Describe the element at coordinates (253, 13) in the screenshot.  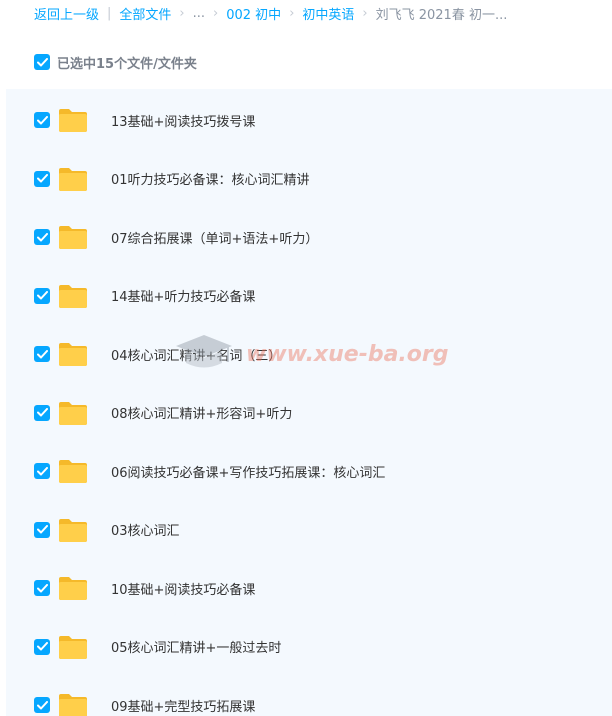
I see `breadcrumb-level1: 002 初中` at that location.